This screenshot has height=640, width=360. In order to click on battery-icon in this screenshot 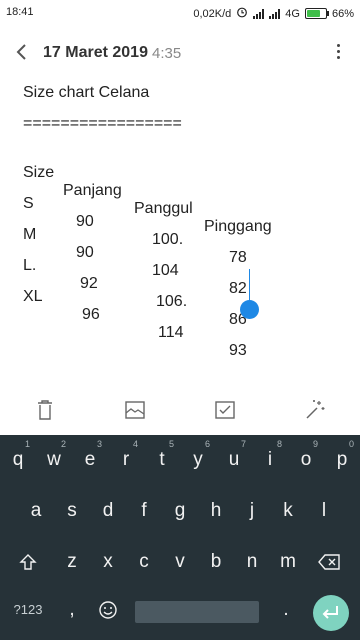, I will do `click(316, 13)`.